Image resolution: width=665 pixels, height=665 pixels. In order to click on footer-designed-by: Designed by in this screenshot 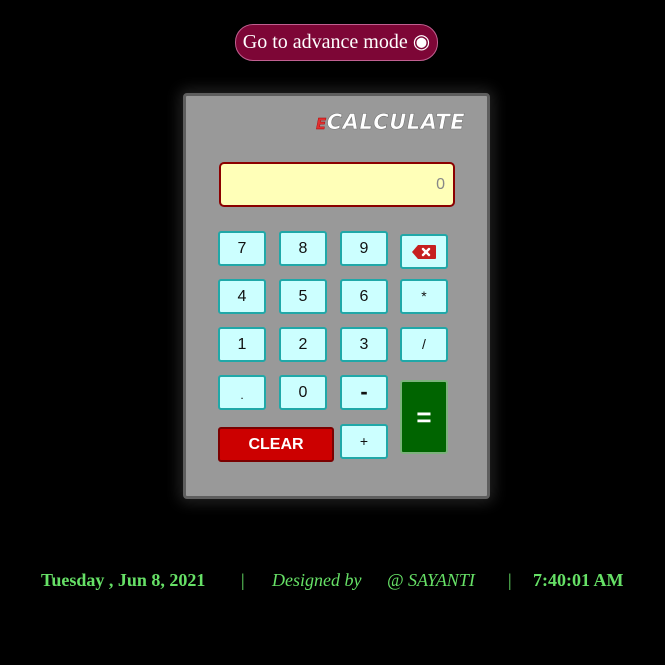, I will do `click(317, 580)`.